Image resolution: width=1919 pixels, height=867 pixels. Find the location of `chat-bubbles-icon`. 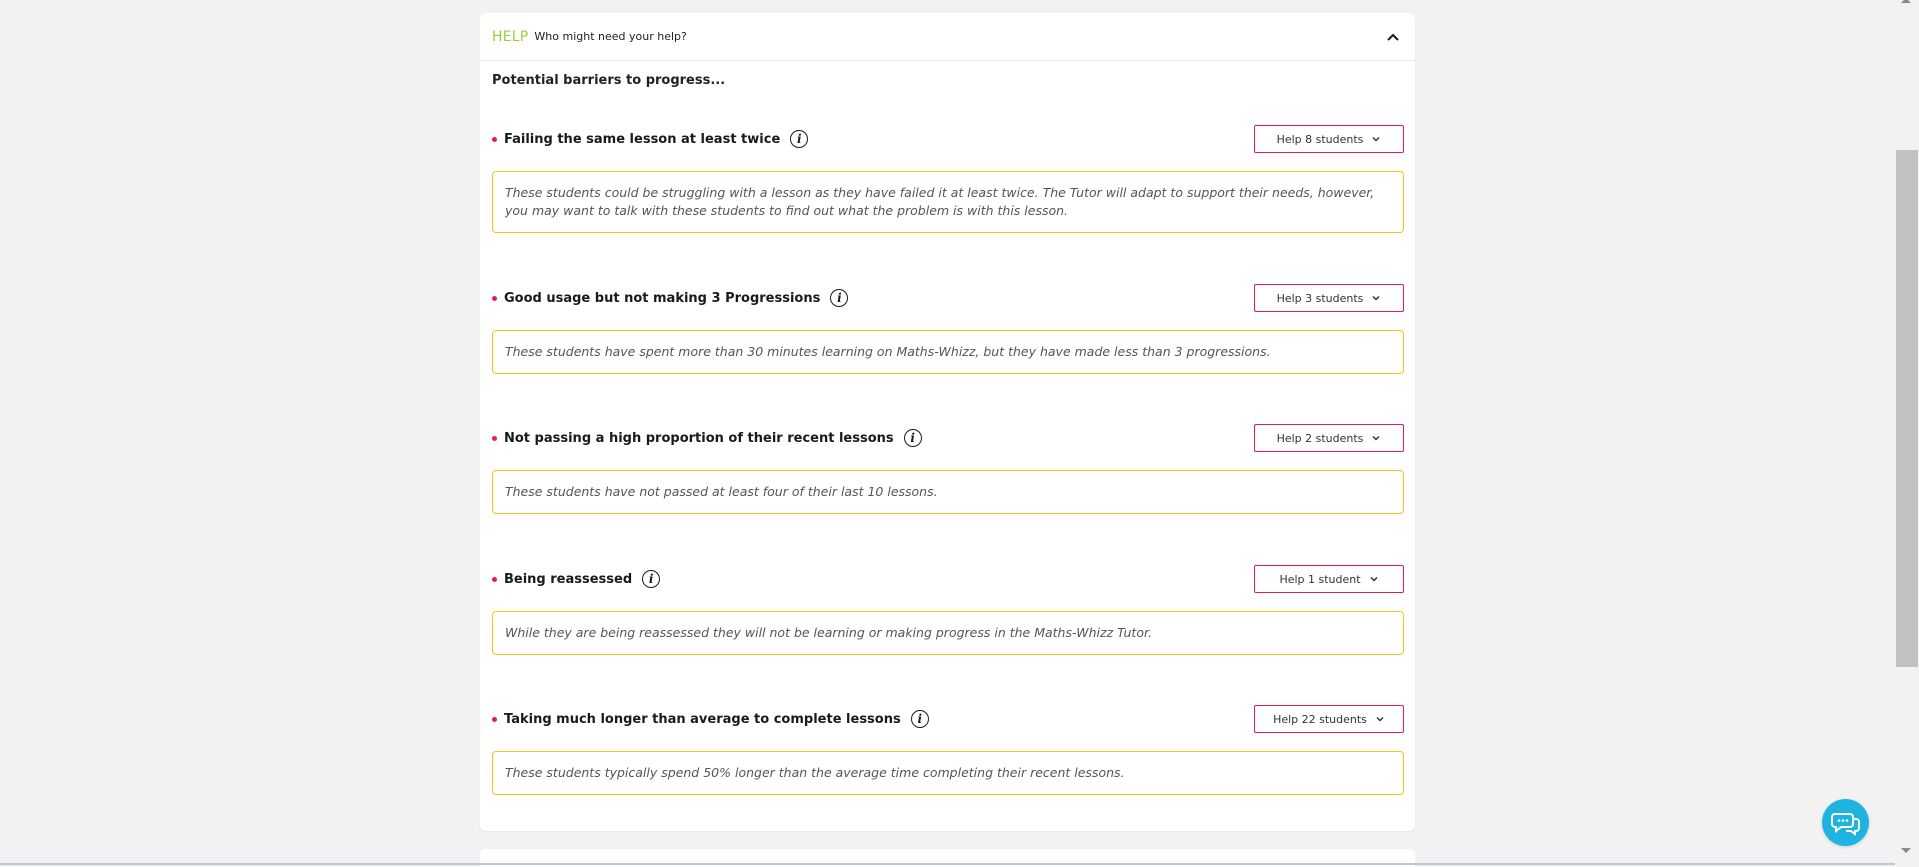

chat-bubbles-icon is located at coordinates (1845, 824).